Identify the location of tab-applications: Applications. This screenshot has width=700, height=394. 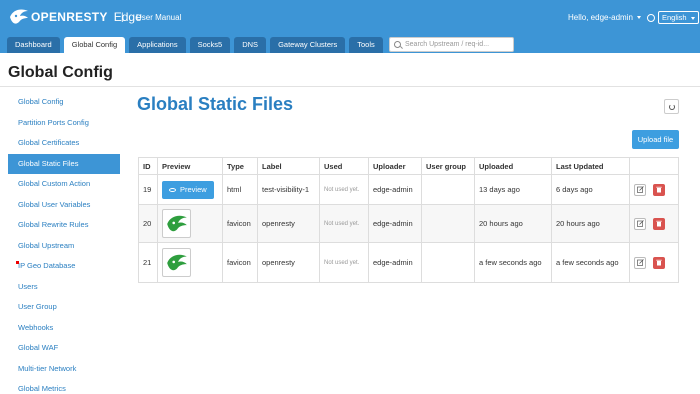
(157, 45).